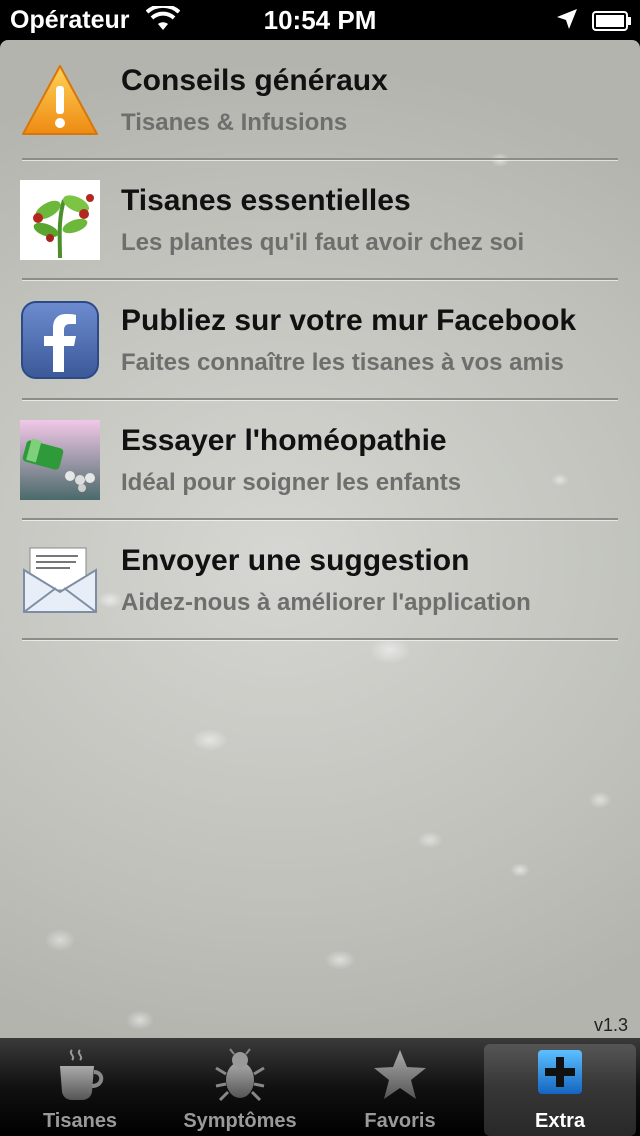 This screenshot has width=640, height=1136. Describe the element at coordinates (291, 482) in the screenshot. I see `menu-item-subtitle: Idéal pour soigner les enfants` at that location.